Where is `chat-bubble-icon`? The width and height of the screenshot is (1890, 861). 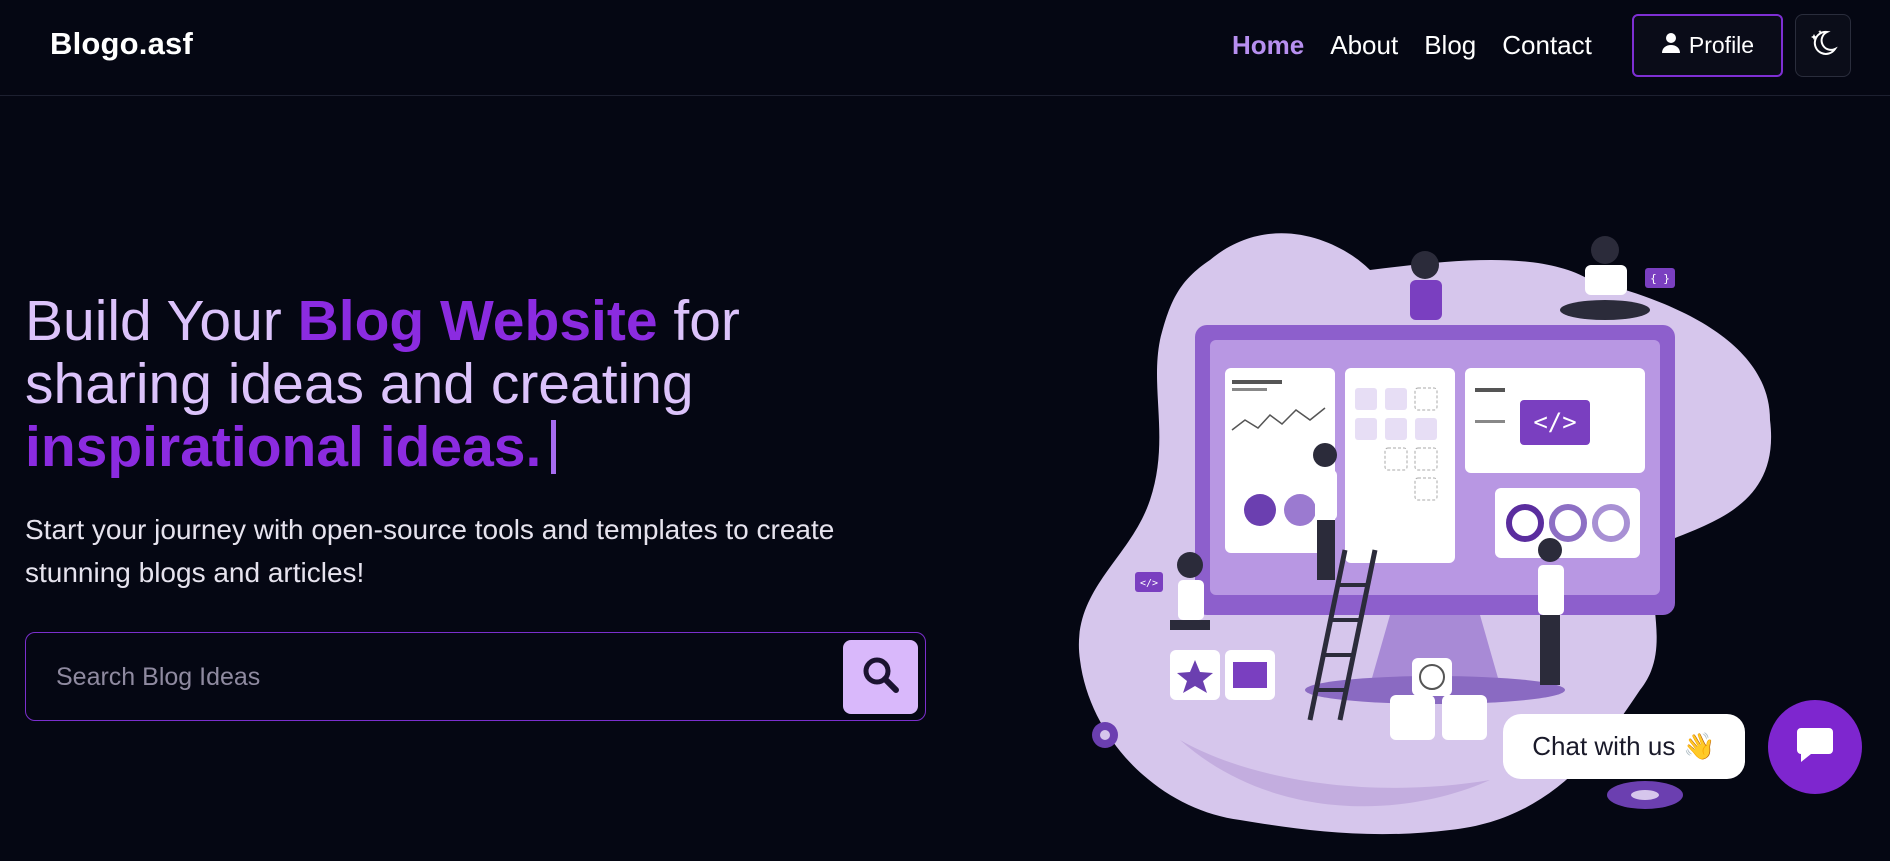 chat-bubble-icon is located at coordinates (1815, 747).